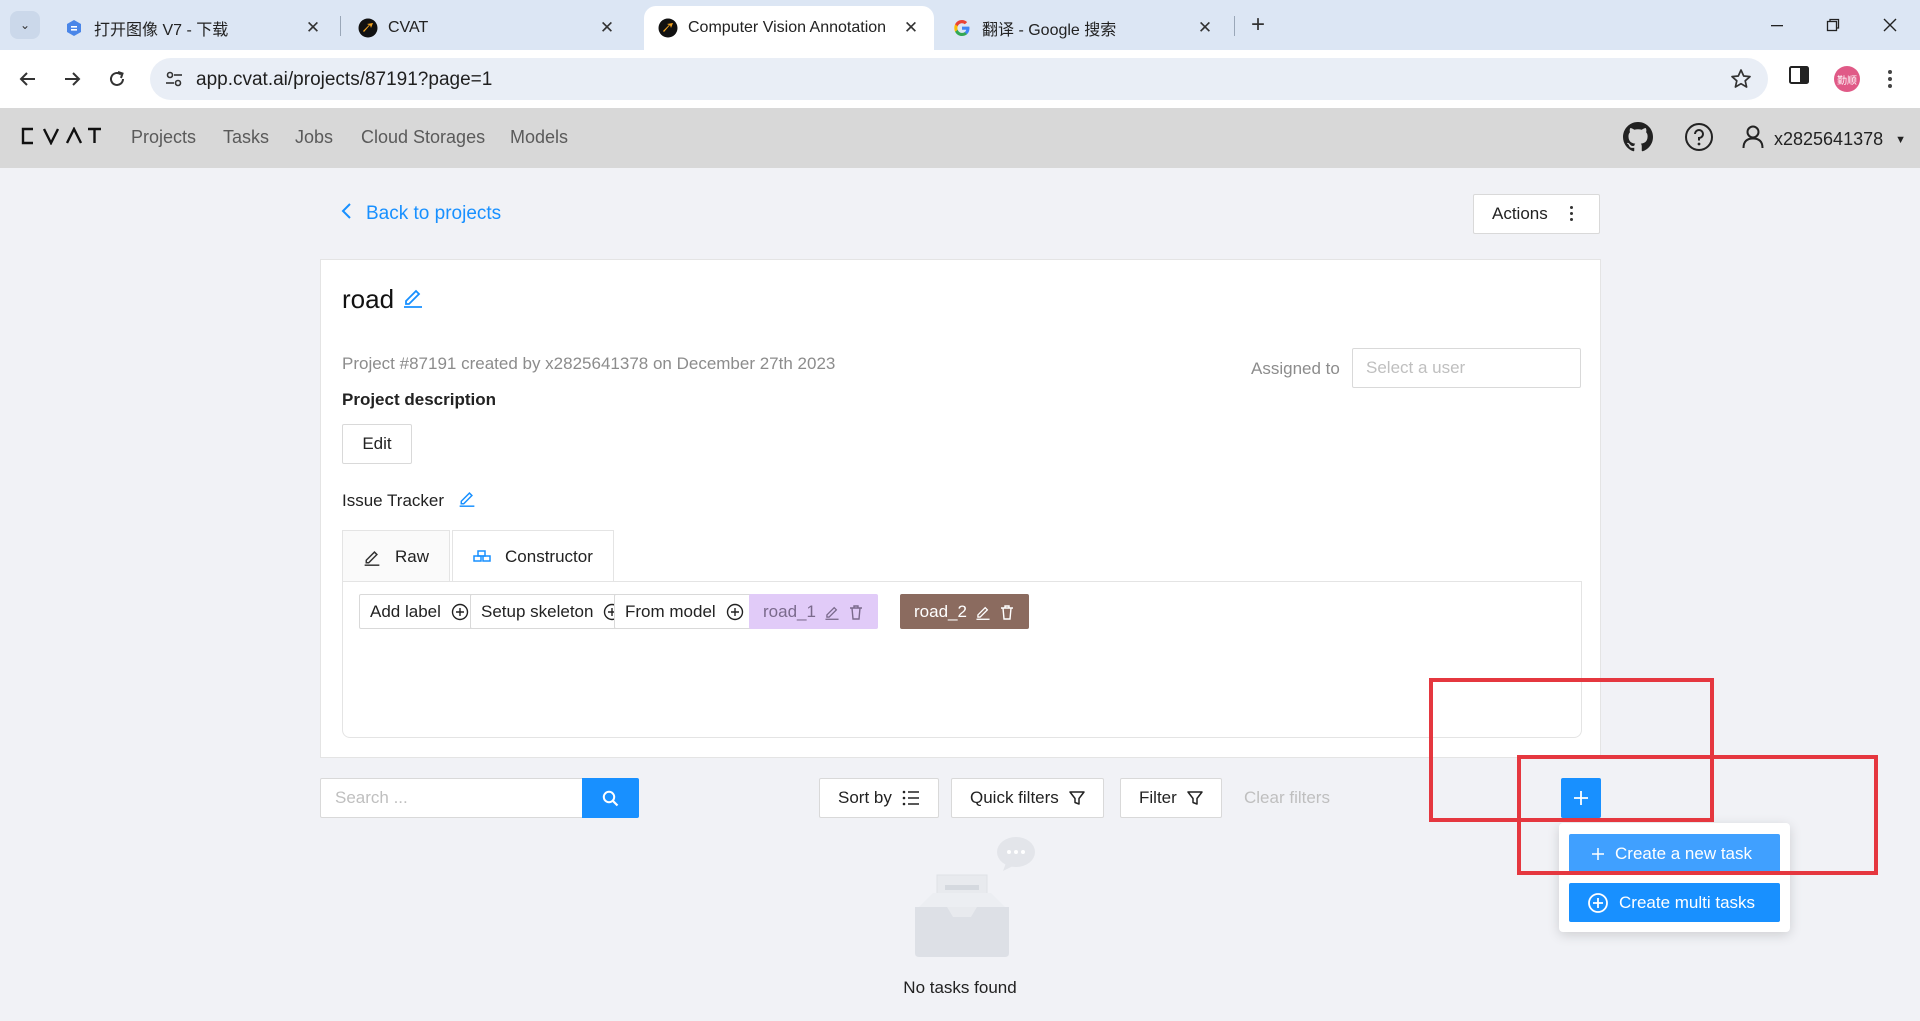  What do you see at coordinates (1799, 77) in the screenshot?
I see `side-panel-icon` at bounding box center [1799, 77].